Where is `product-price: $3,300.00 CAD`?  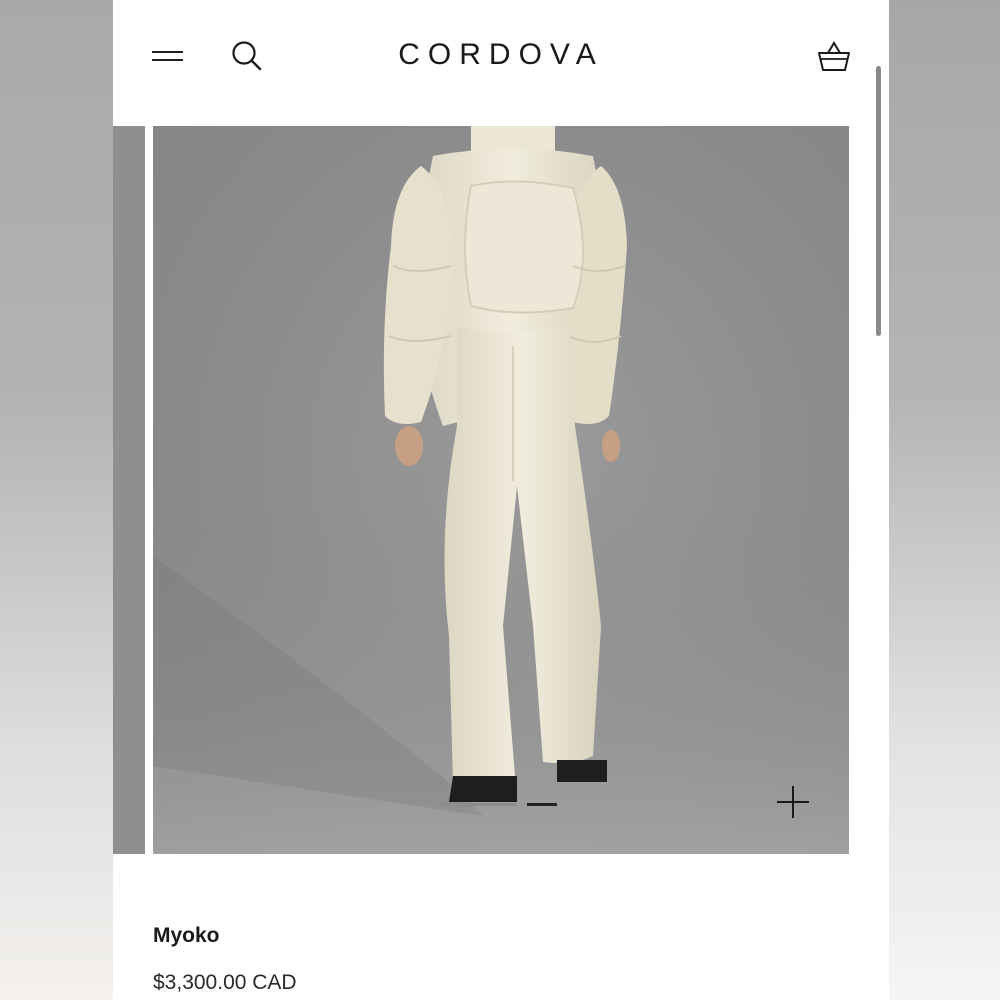 product-price: $3,300.00 CAD is located at coordinates (225, 982).